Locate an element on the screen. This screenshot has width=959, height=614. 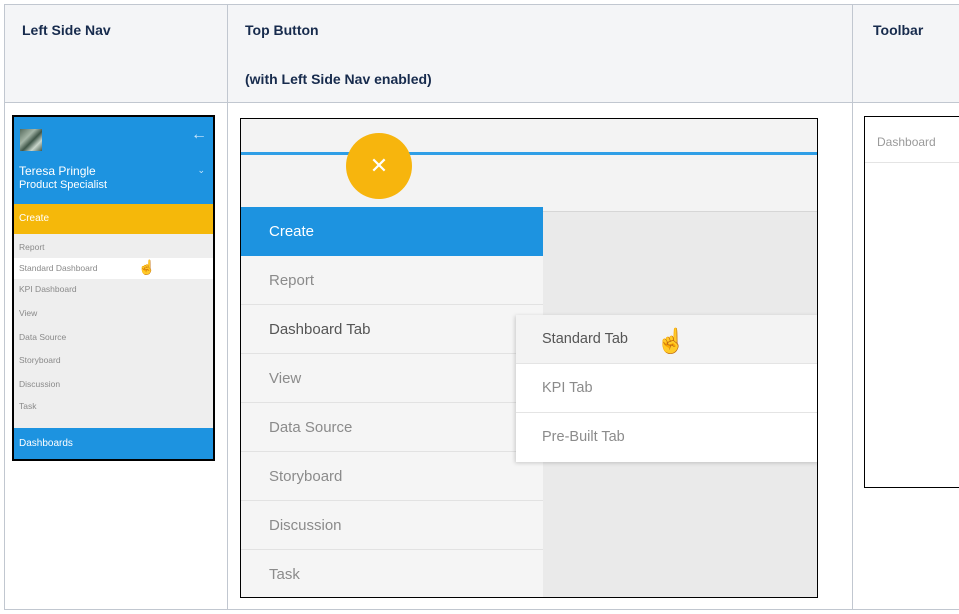
nav-create: Create is located at coordinates (113, 219).